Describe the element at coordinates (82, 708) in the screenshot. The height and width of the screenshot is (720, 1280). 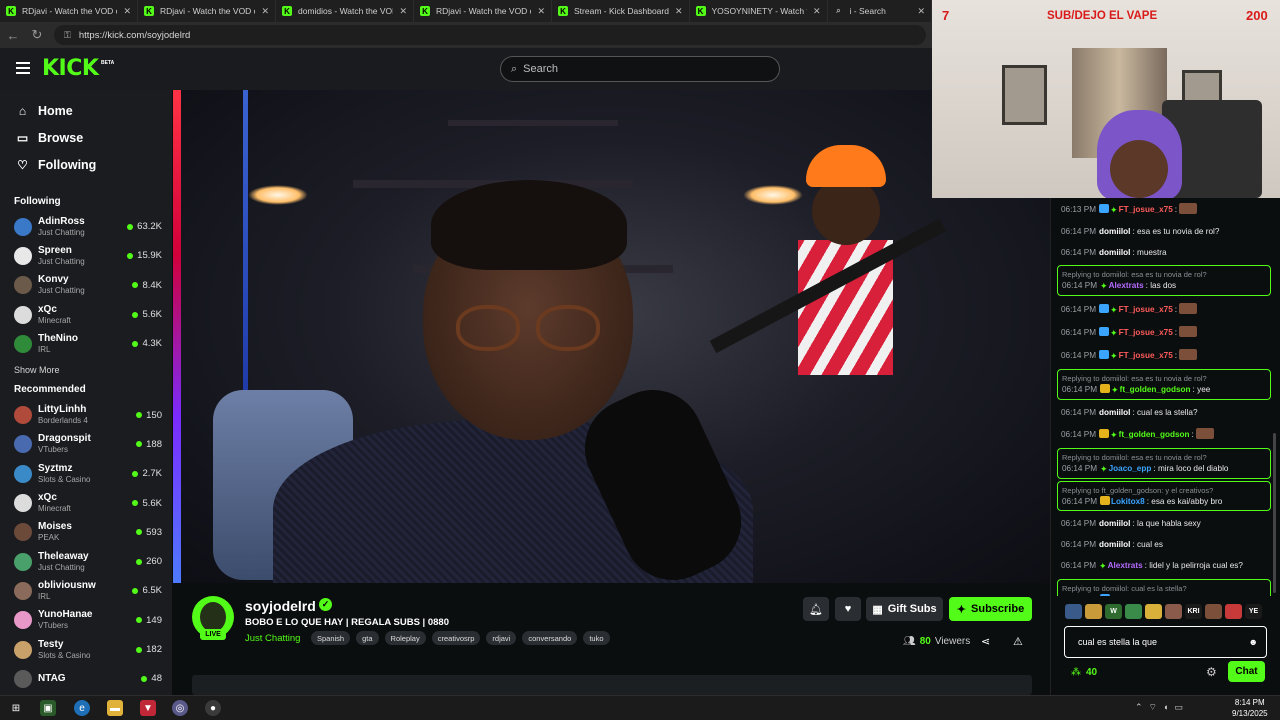
I see `edge-icon: e` at that location.